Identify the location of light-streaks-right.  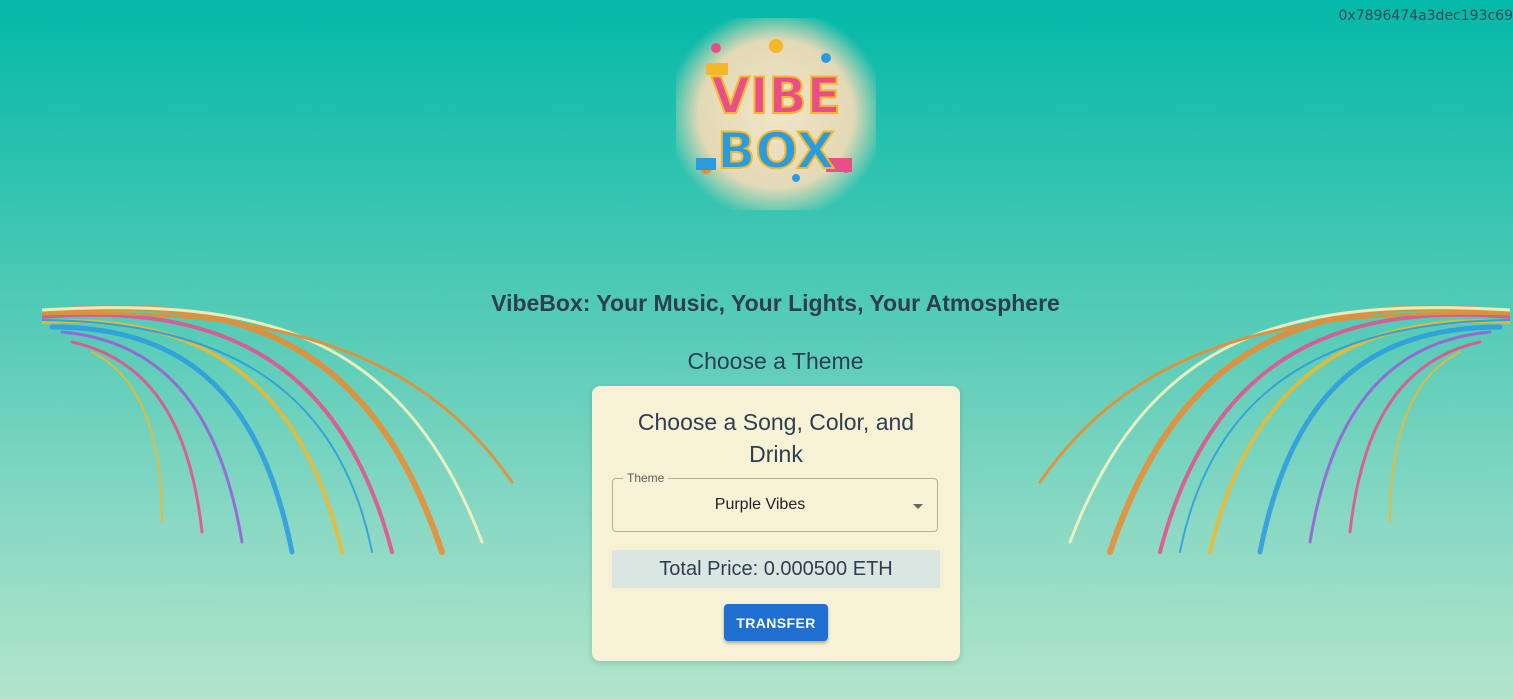
(1266, 423).